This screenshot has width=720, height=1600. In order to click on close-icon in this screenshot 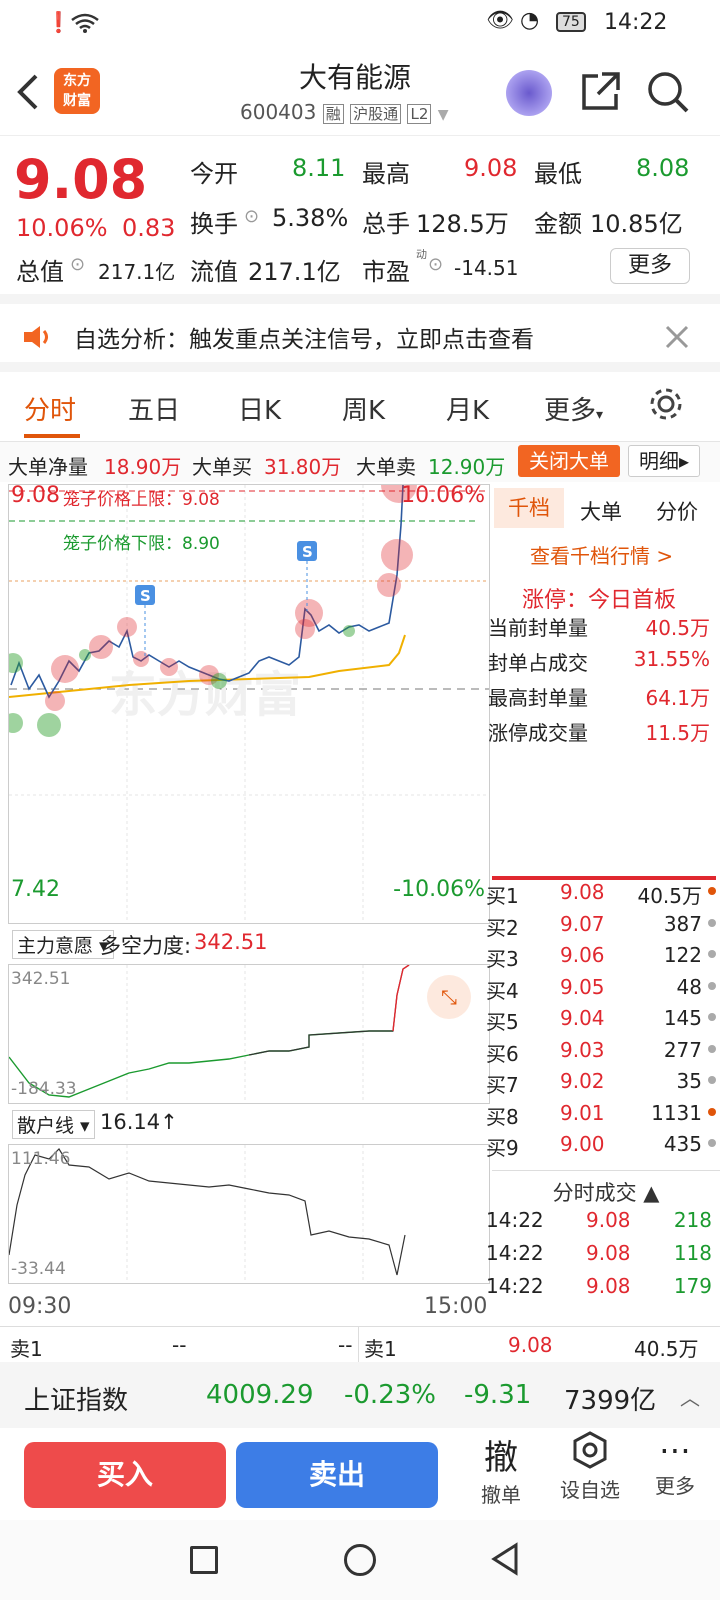, I will do `click(677, 337)`.